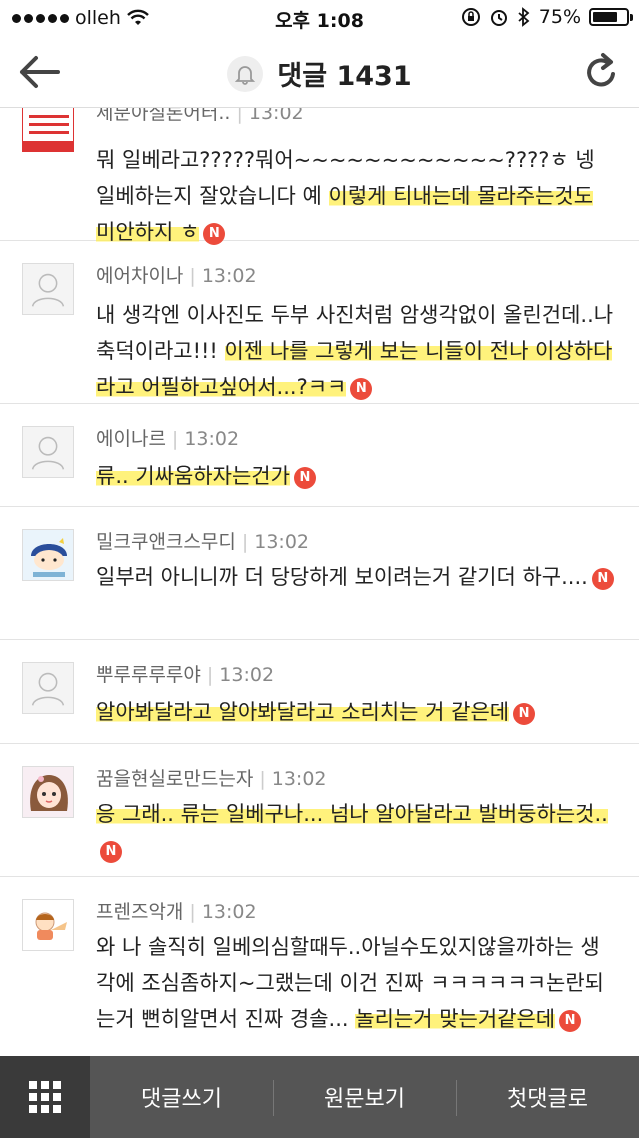 Image resolution: width=639 pixels, height=1138 pixels. What do you see at coordinates (547, 1097) in the screenshot?
I see `first-comment-button: 첫댓글로` at bounding box center [547, 1097].